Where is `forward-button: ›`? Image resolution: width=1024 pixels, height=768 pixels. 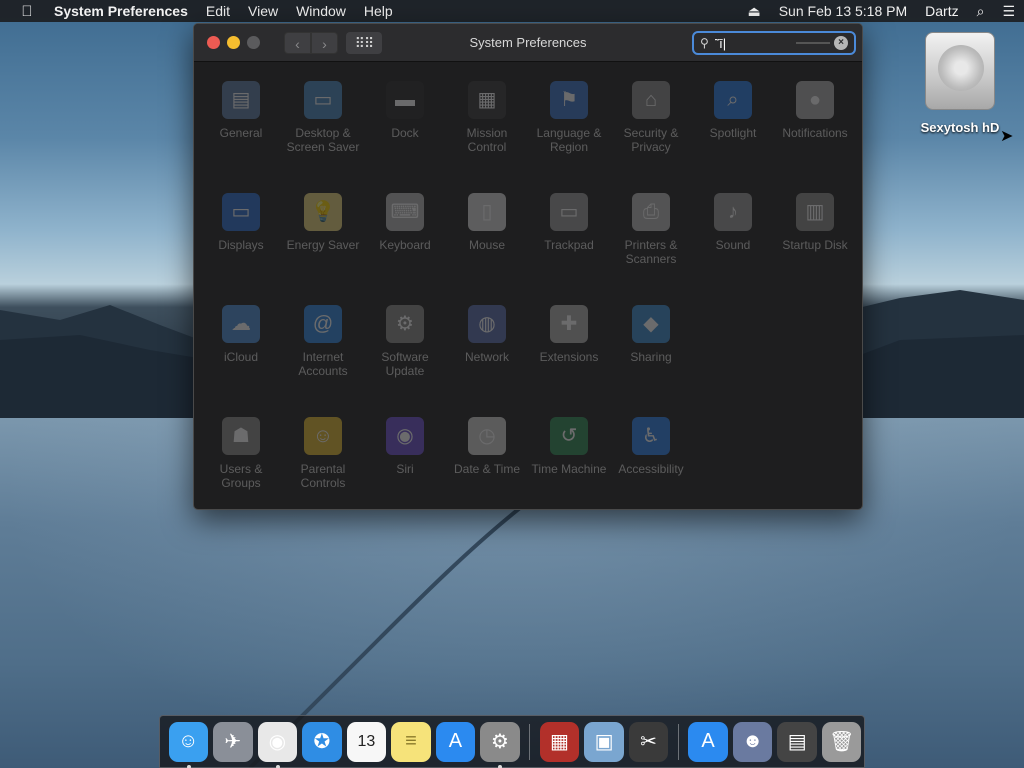 forward-button: › is located at coordinates (324, 42).